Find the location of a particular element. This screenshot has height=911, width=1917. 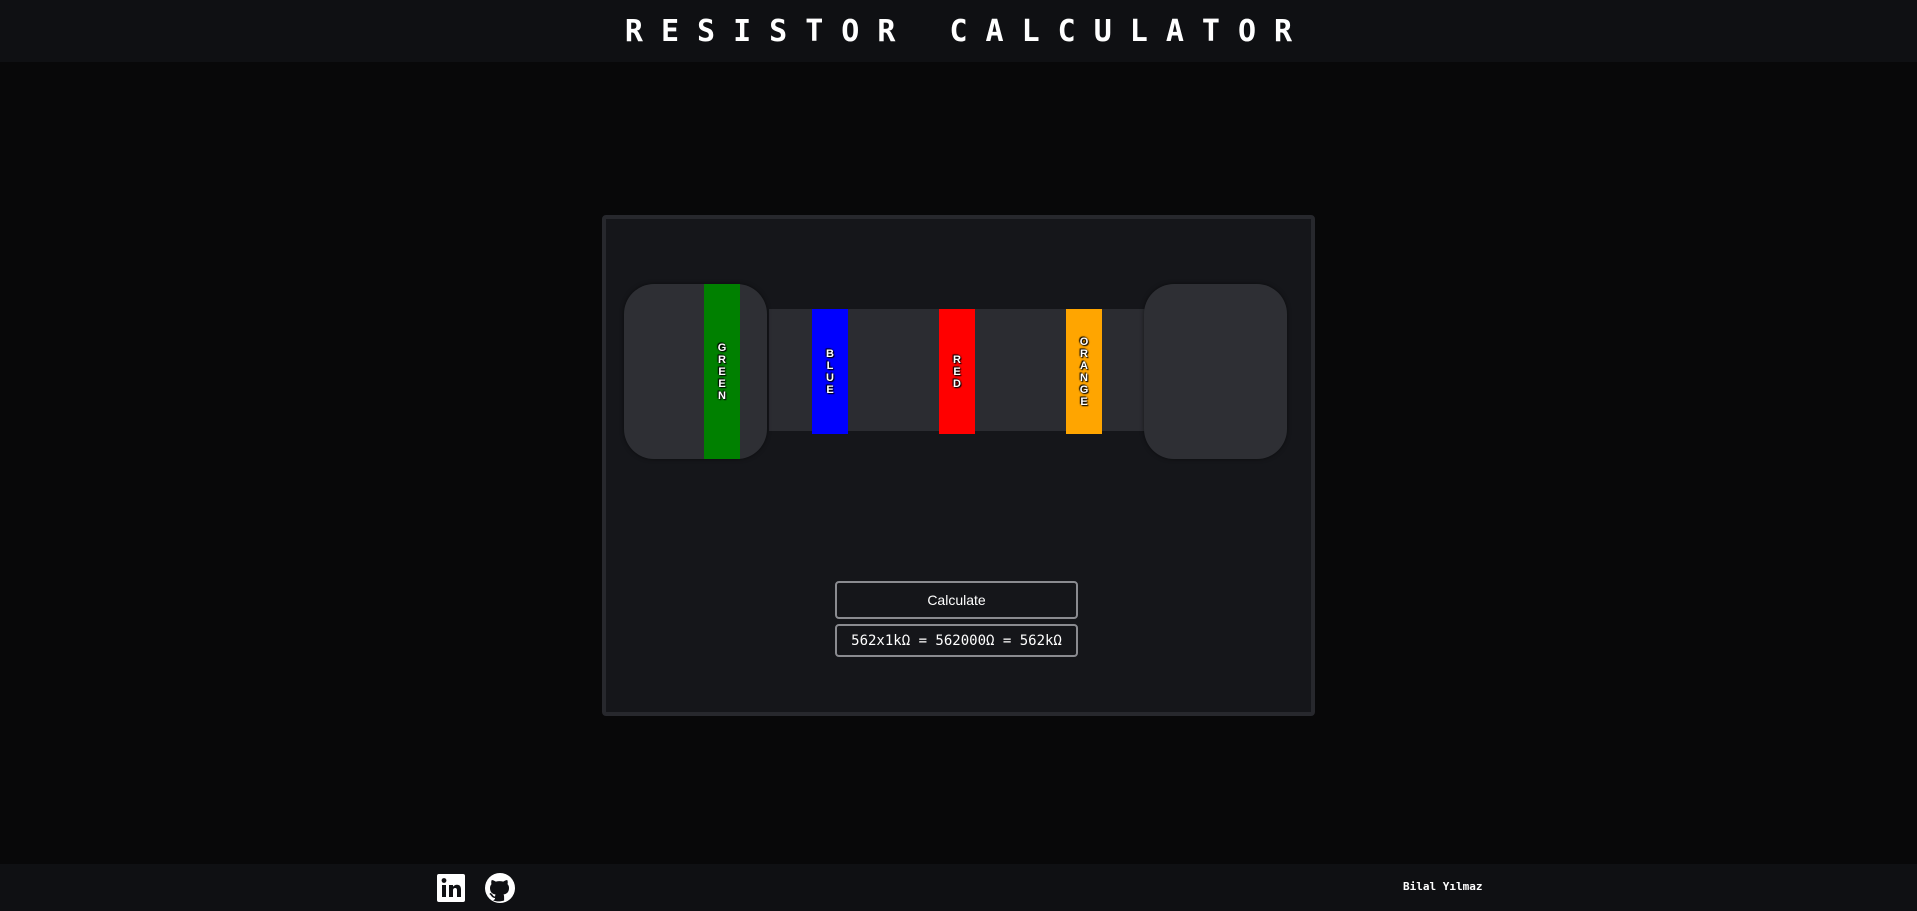

band-4-label: ORANGE is located at coordinates (1084, 371).